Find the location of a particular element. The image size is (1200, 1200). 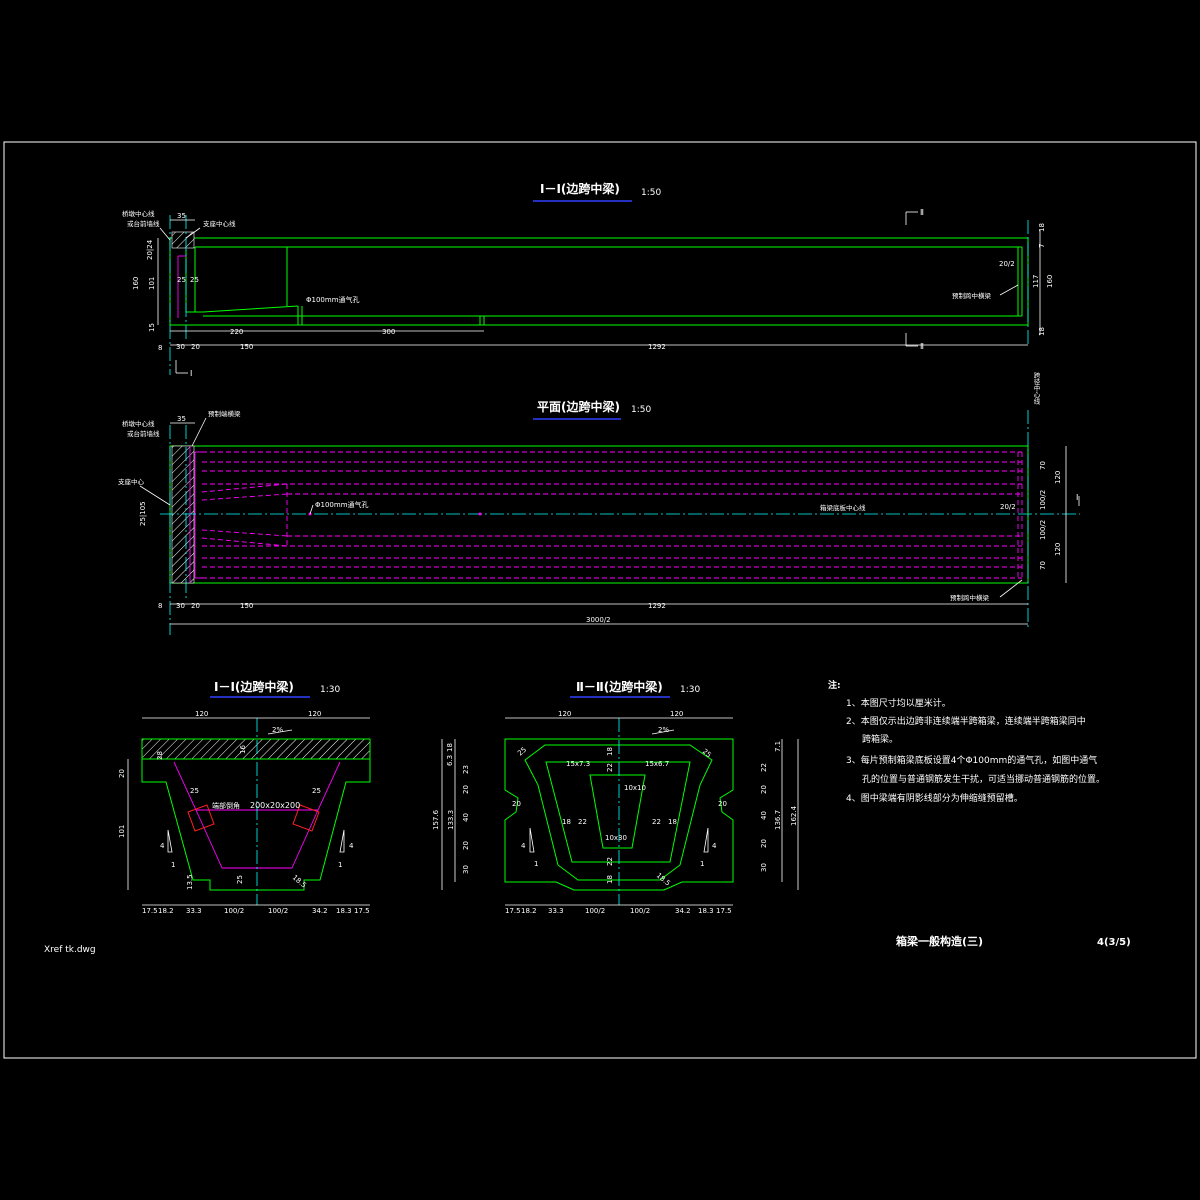

notes-heading: 注: is located at coordinates (834, 685).